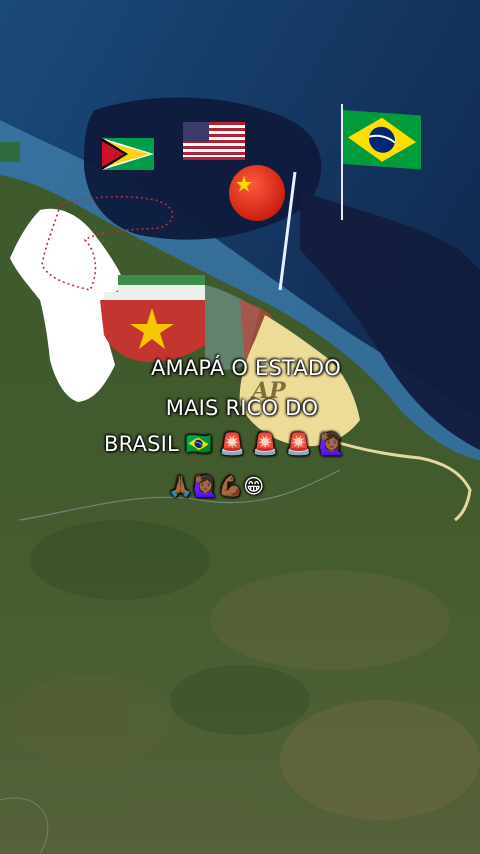 Image resolution: width=480 pixels, height=854 pixels. What do you see at coordinates (10, 152) in the screenshot?
I see `edge-flag` at bounding box center [10, 152].